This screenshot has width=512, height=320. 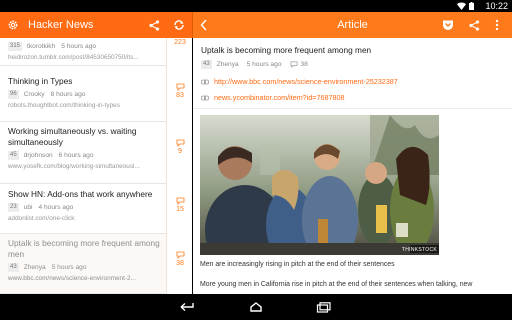 I want to click on points-badge: 45, so click(x=13, y=155).